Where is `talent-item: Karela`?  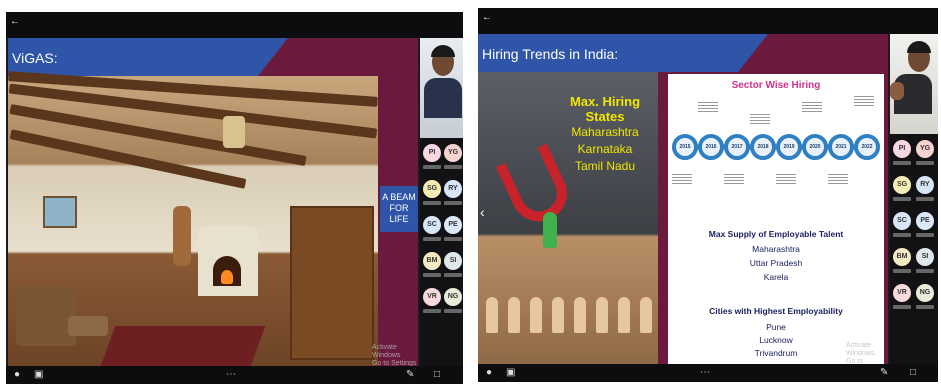 talent-item: Karela is located at coordinates (776, 277).